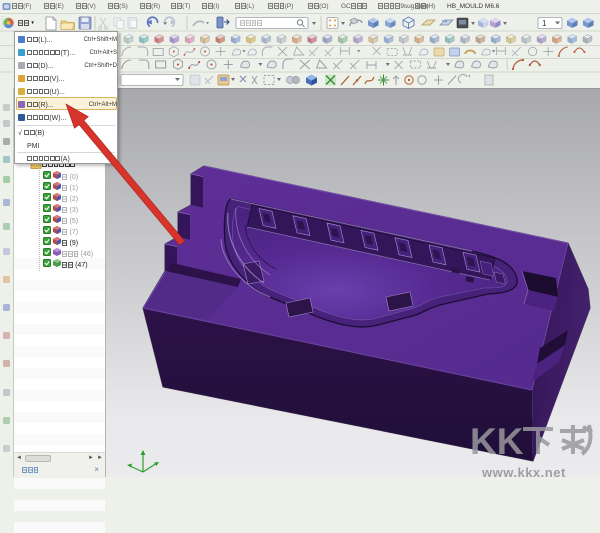  Describe the element at coordinates (544, 23) in the screenshot. I see `svg-text: 1` at that location.